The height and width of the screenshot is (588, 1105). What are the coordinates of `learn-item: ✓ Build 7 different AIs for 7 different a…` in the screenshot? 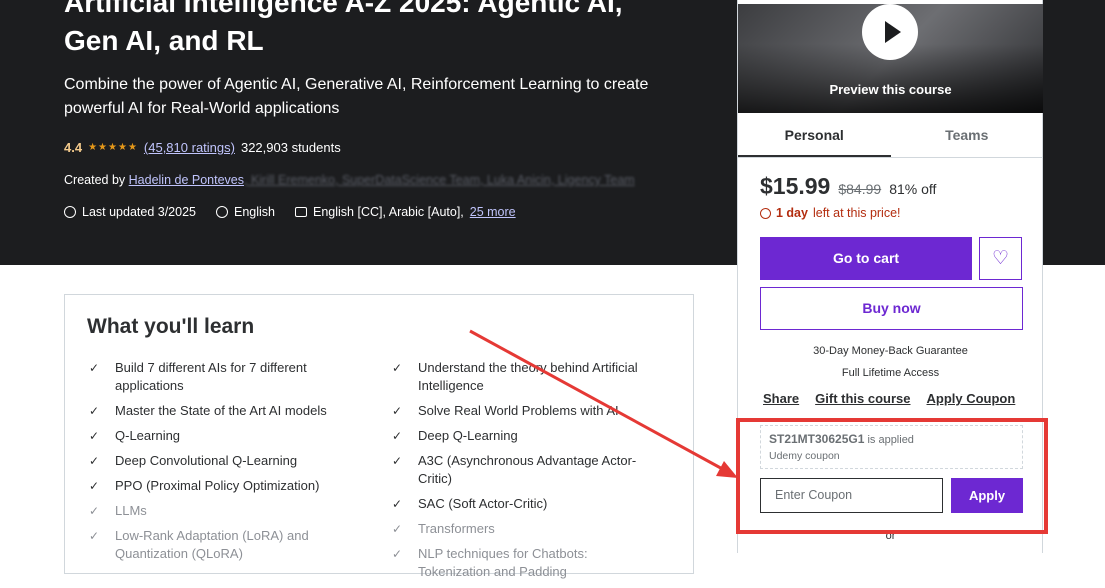 It's located at (224, 377).